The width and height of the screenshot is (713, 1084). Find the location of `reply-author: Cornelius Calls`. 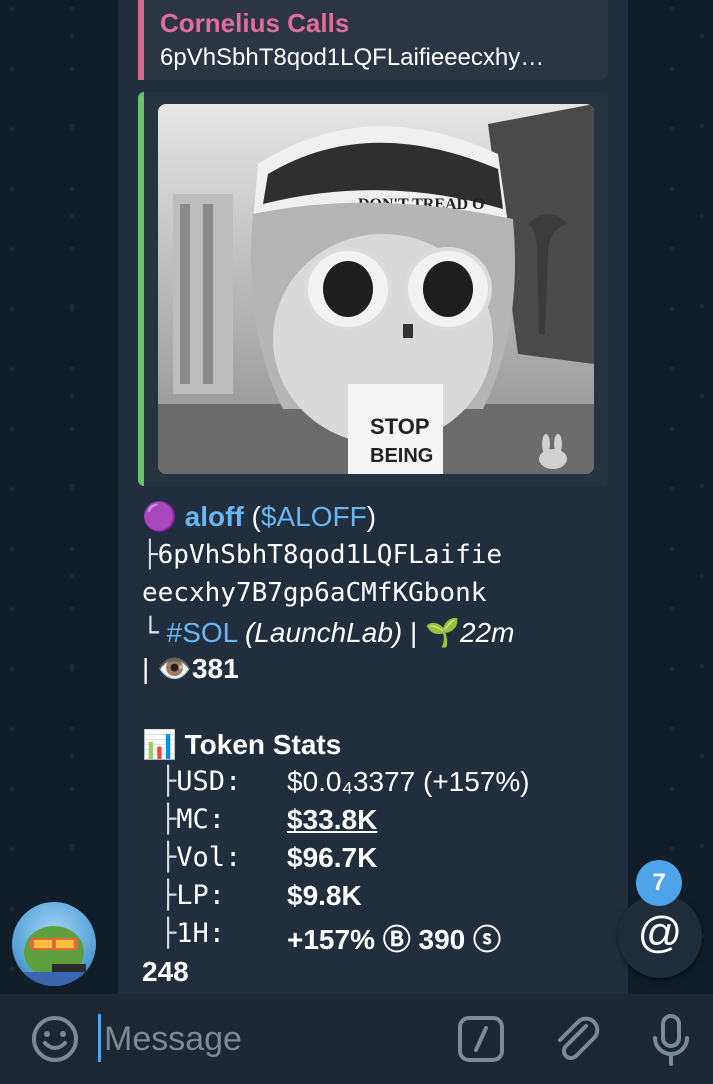

reply-author: Cornelius Calls is located at coordinates (255, 23).